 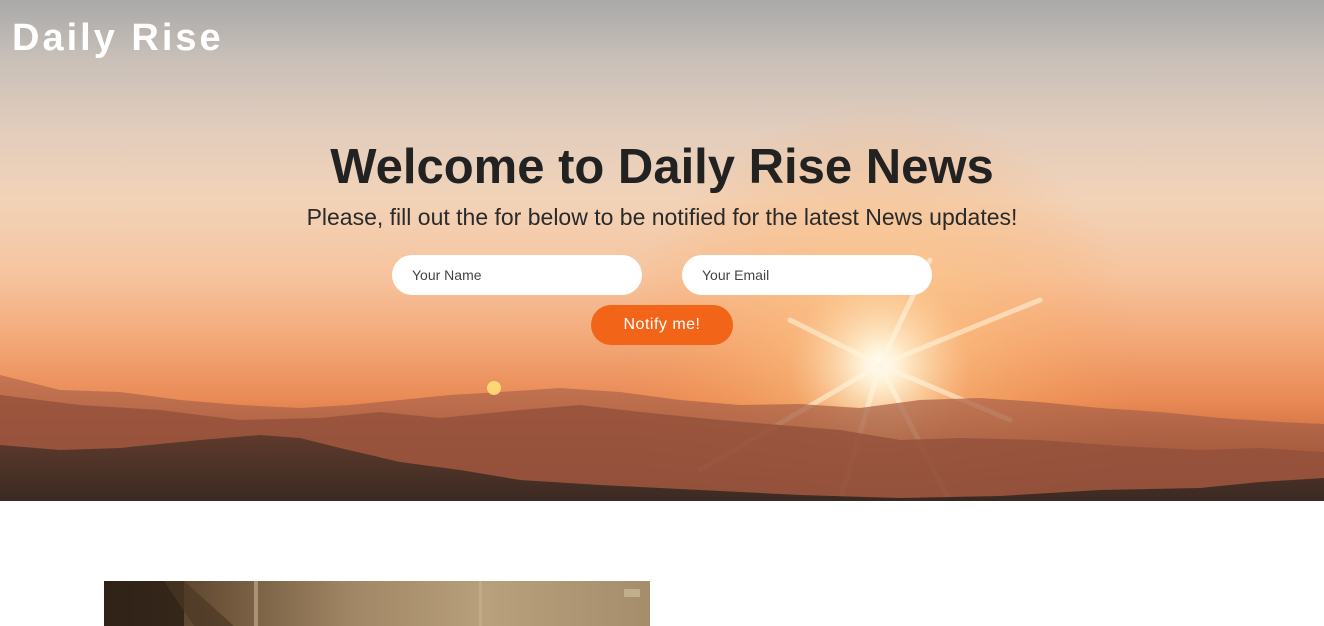 What do you see at coordinates (662, 275) in the screenshot?
I see `signup-form` at bounding box center [662, 275].